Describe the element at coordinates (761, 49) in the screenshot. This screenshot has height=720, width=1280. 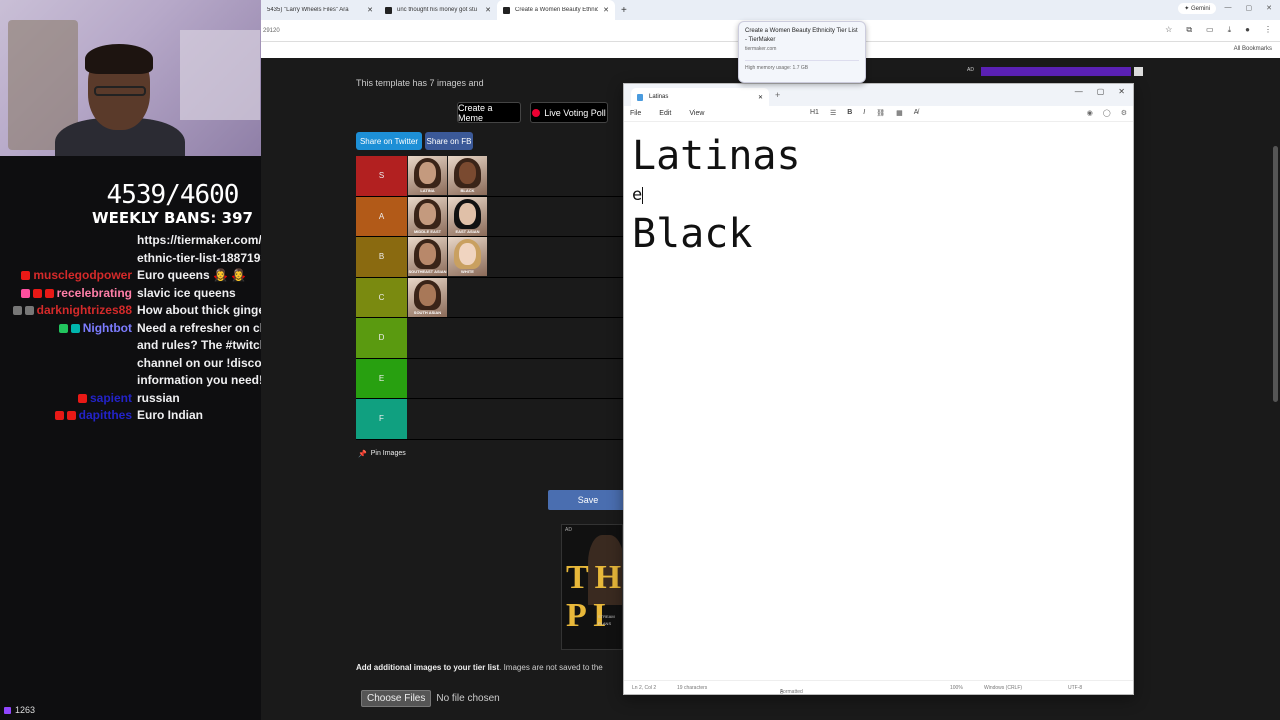
I see `hover-card-host: tiermaker.com` at that location.